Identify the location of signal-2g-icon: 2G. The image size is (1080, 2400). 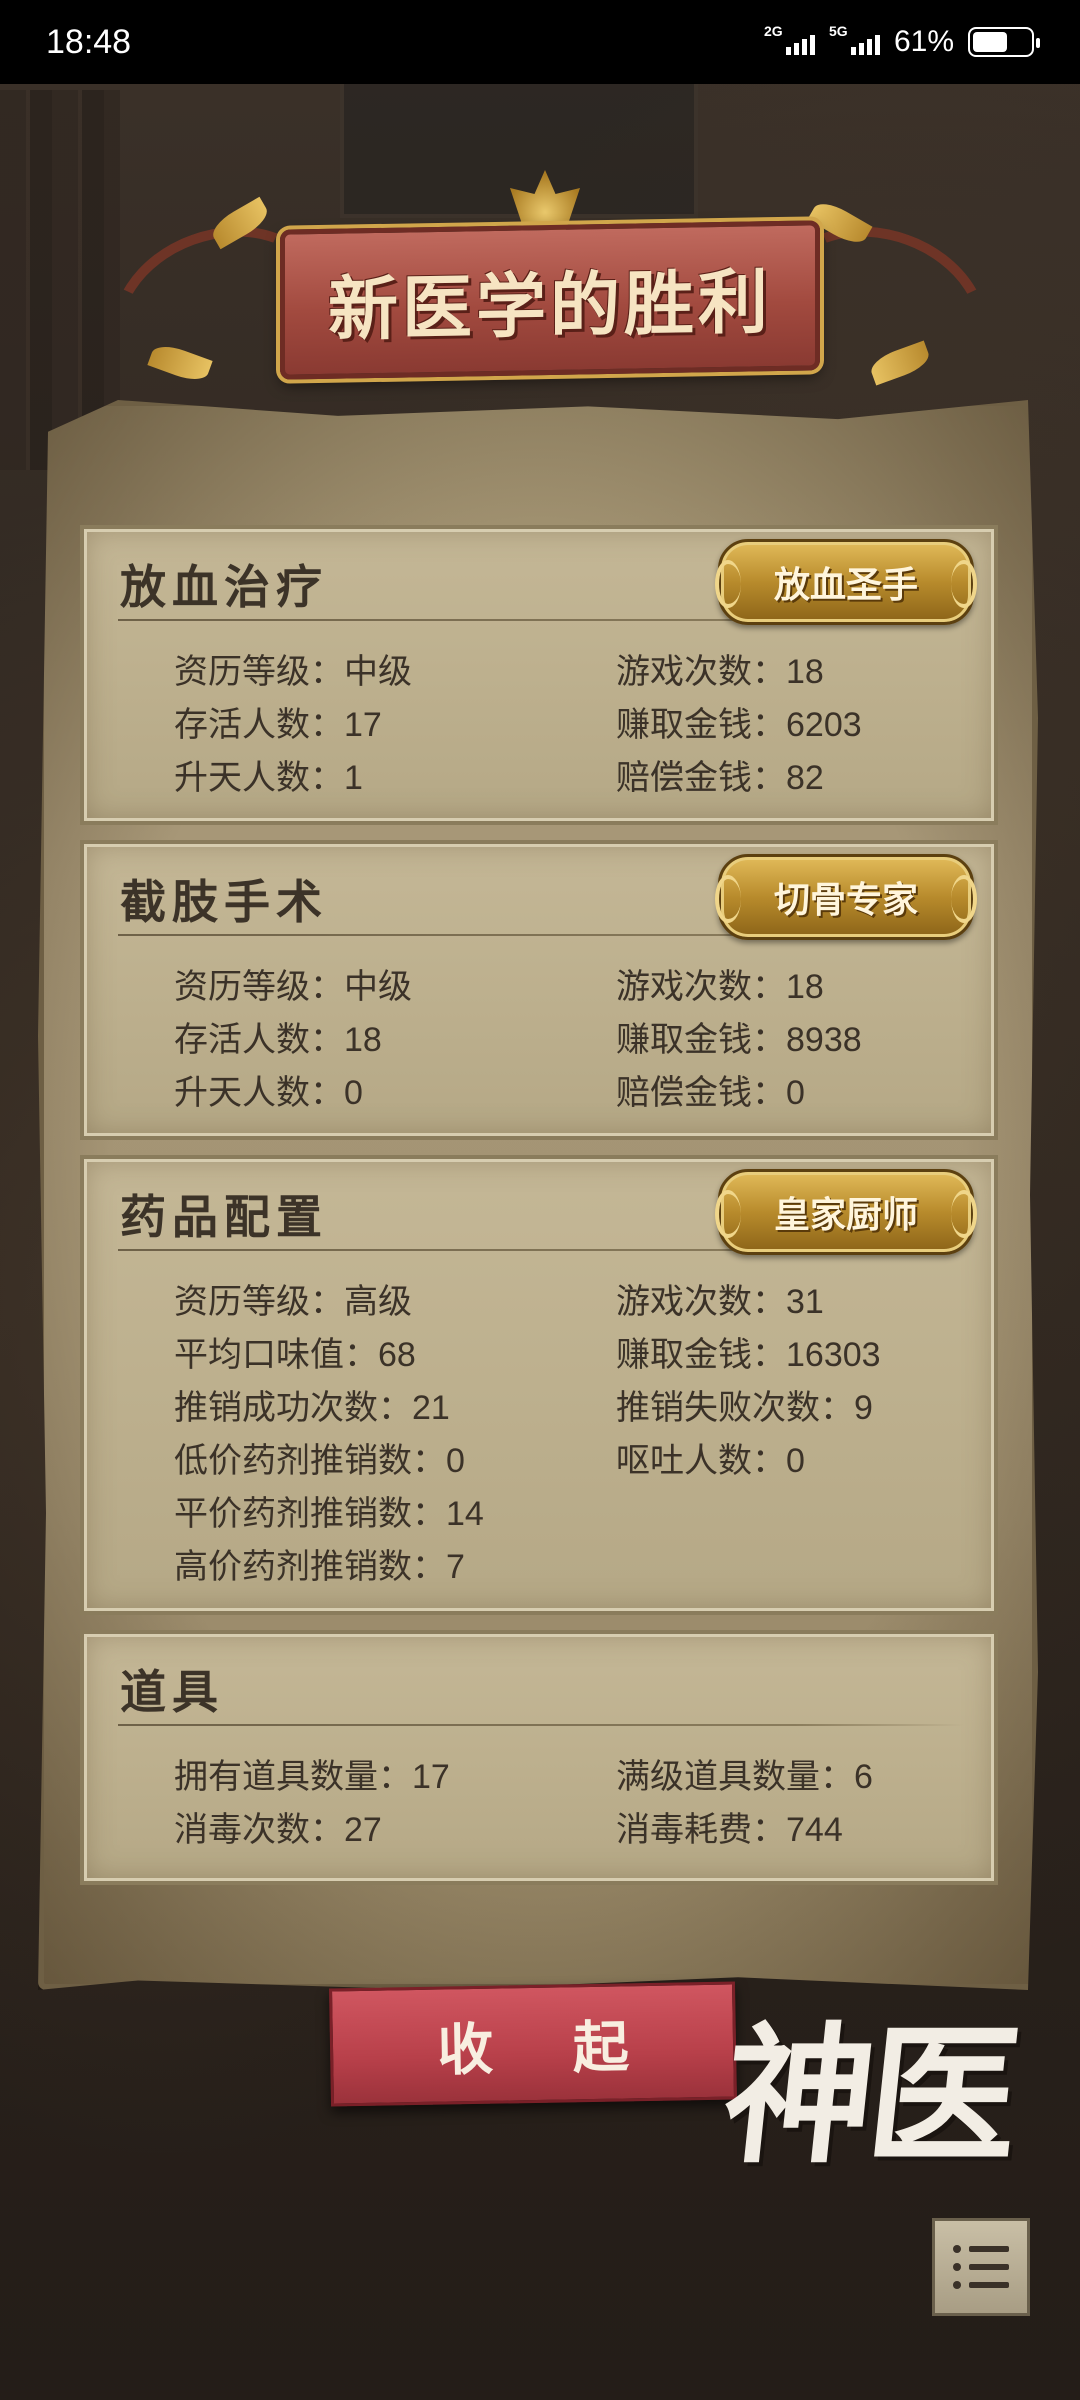
(789, 39).